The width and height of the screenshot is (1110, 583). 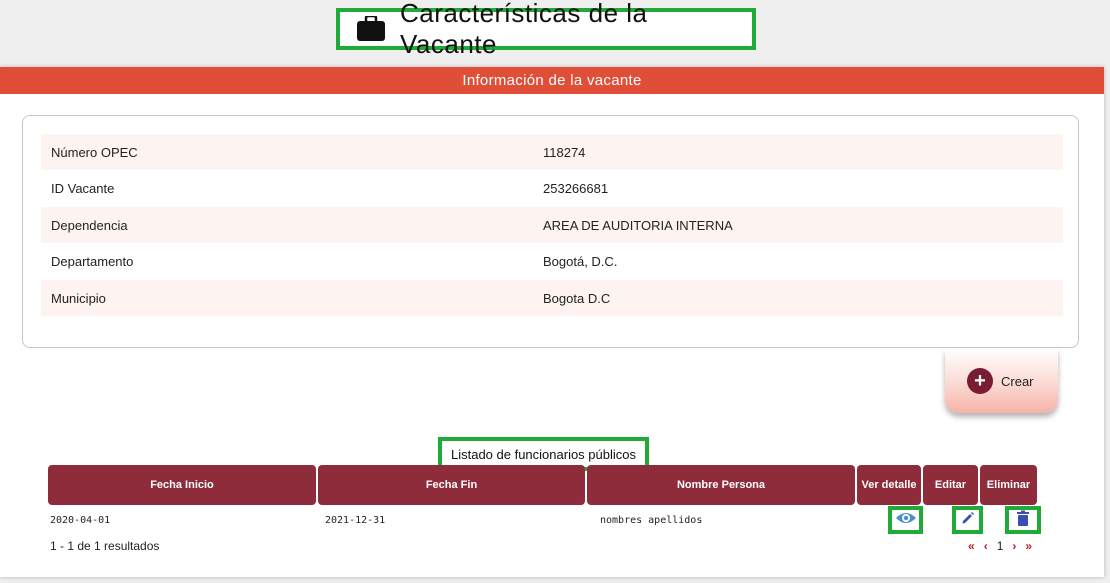 I want to click on briefcase-icon, so click(x=371, y=28).